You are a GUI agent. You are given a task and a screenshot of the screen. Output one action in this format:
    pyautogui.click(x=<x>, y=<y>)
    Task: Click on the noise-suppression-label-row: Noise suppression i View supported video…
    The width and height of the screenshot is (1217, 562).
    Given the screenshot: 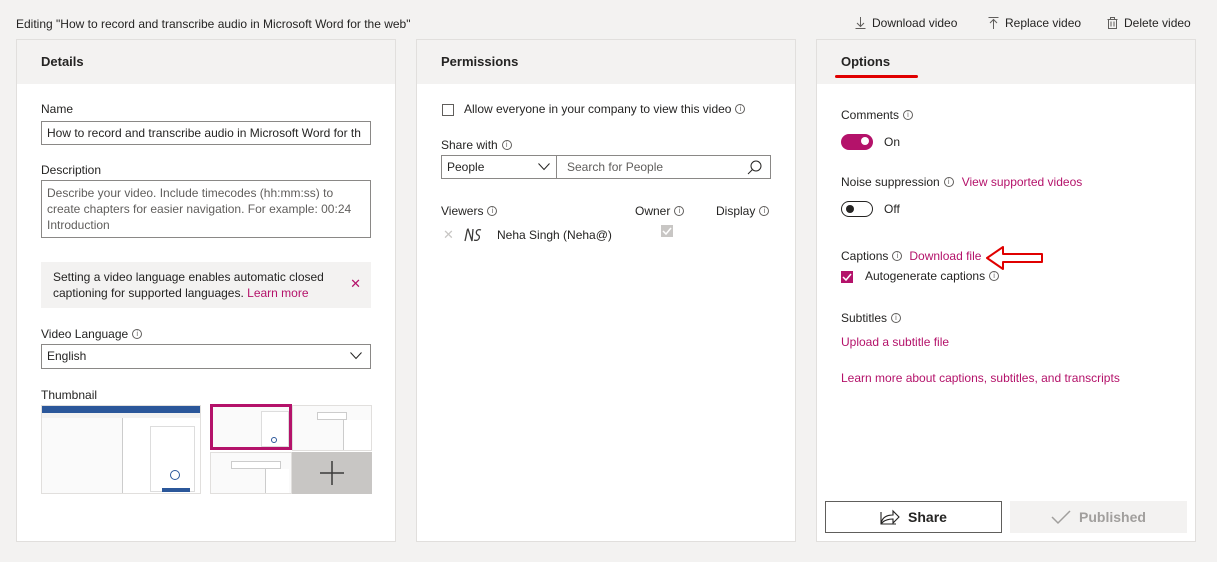 What is the action you would take?
    pyautogui.click(x=961, y=182)
    